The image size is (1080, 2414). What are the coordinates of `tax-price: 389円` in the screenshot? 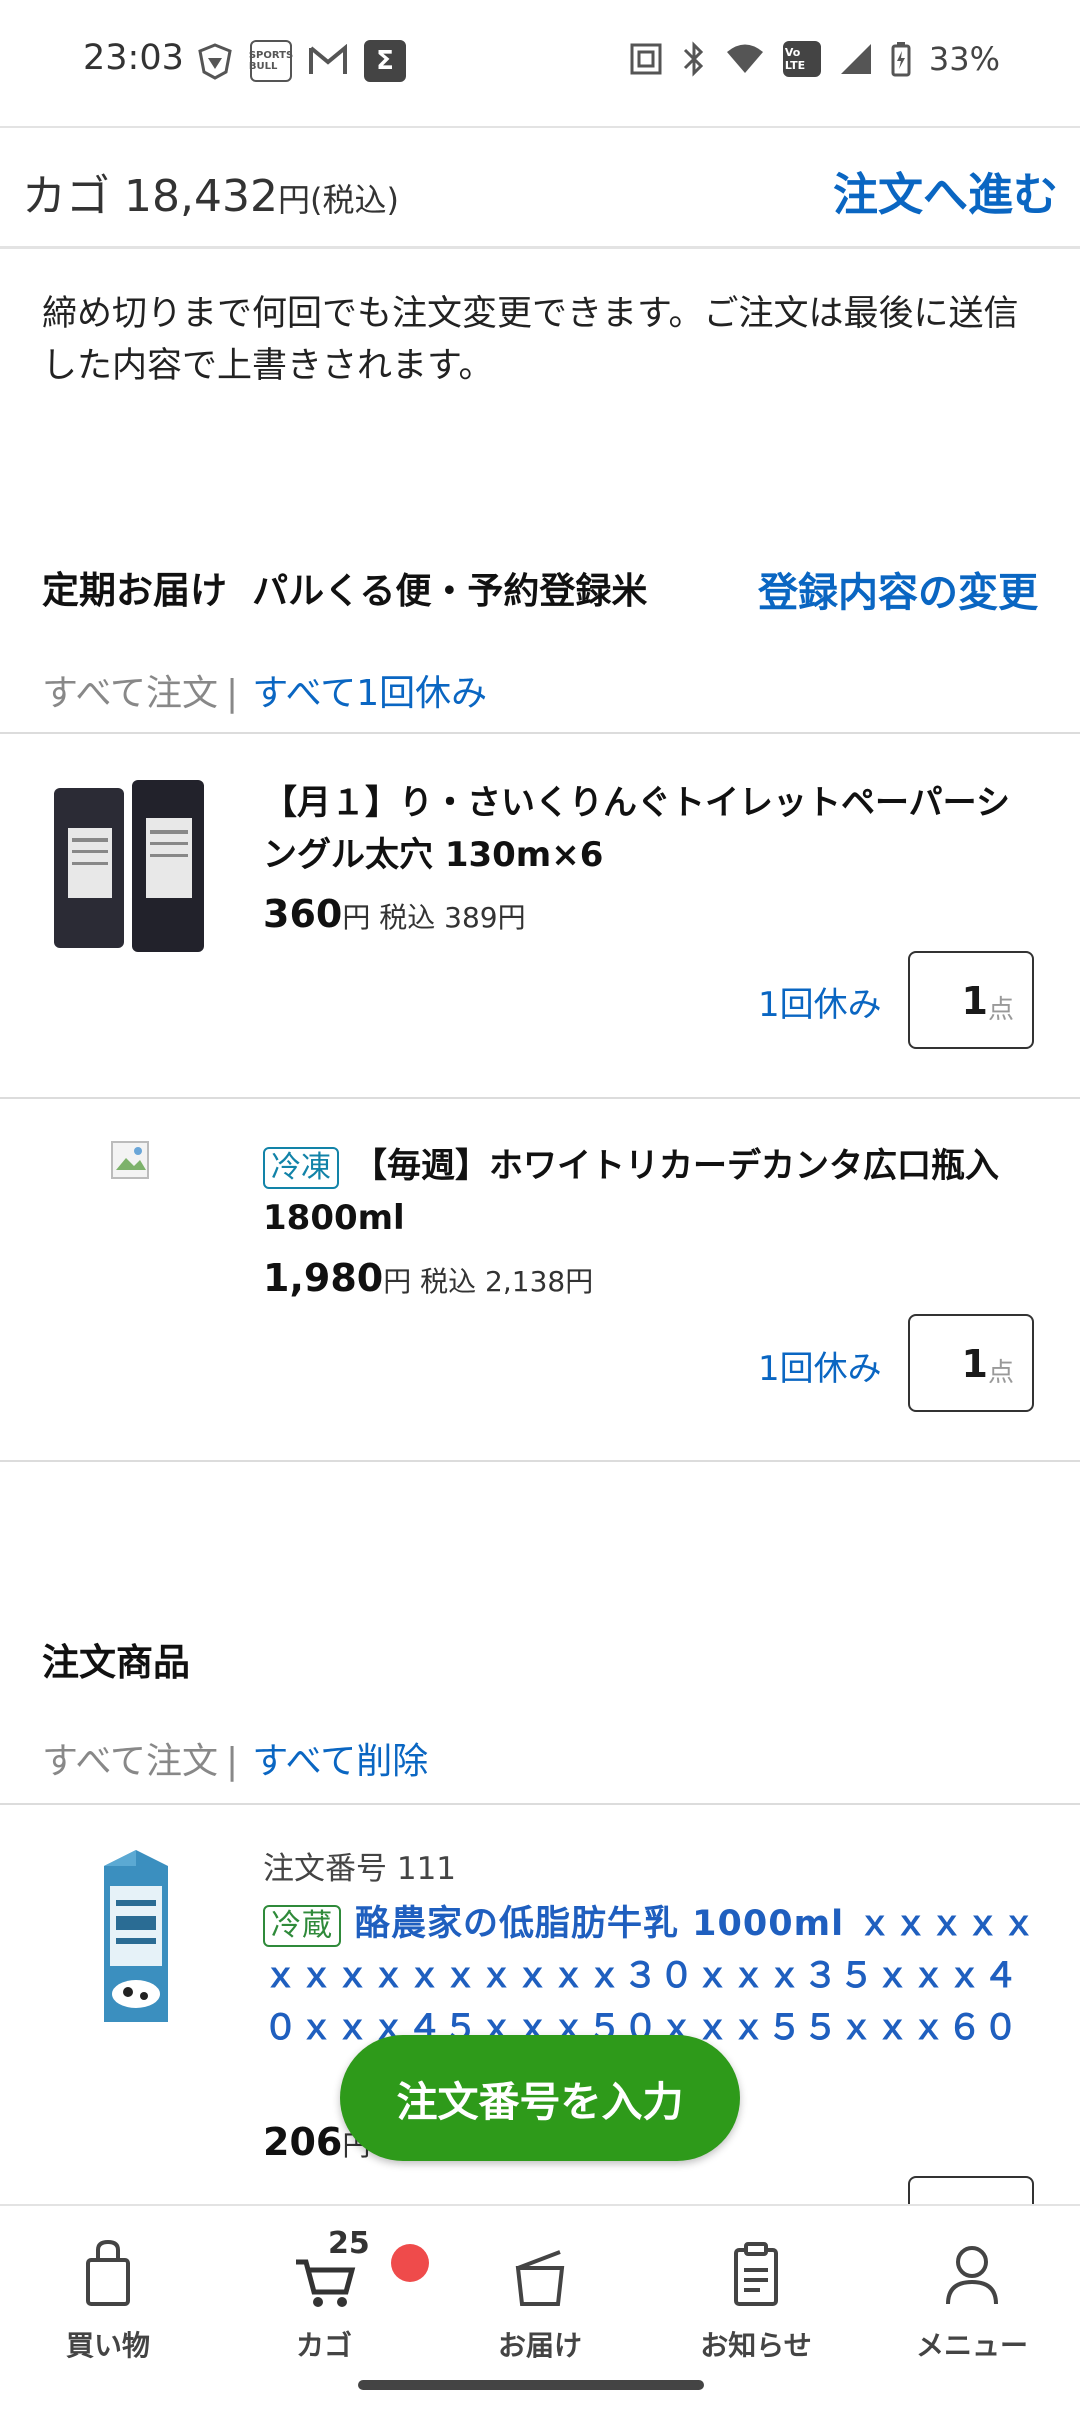 It's located at (485, 917).